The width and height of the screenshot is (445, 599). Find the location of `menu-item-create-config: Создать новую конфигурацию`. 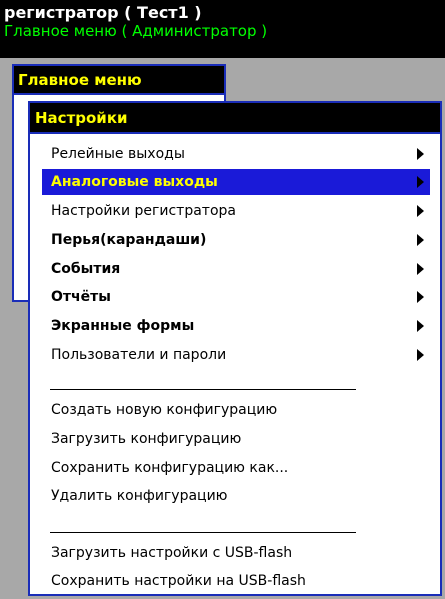

menu-item-create-config: Создать новую конфигурацию is located at coordinates (236, 410).